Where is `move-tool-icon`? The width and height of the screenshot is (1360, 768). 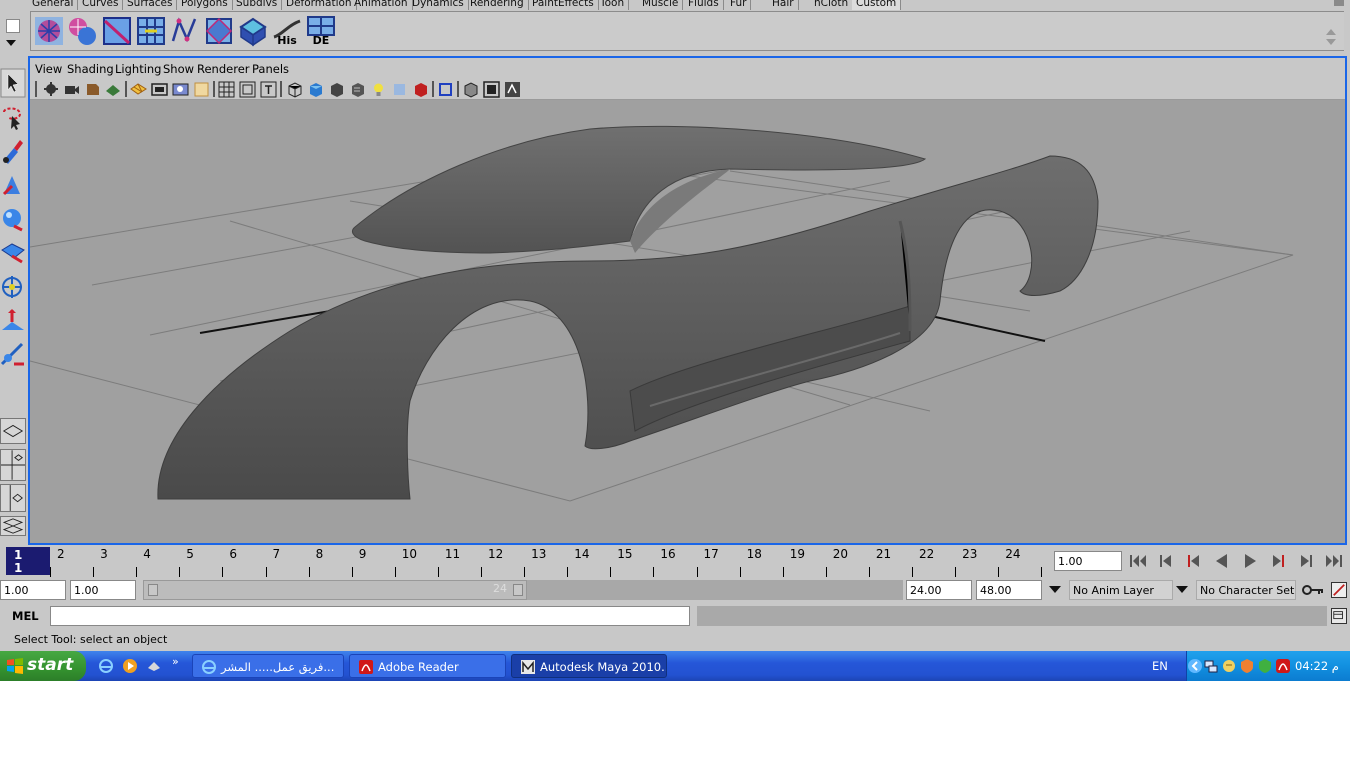
move-tool-icon is located at coordinates (13, 185).